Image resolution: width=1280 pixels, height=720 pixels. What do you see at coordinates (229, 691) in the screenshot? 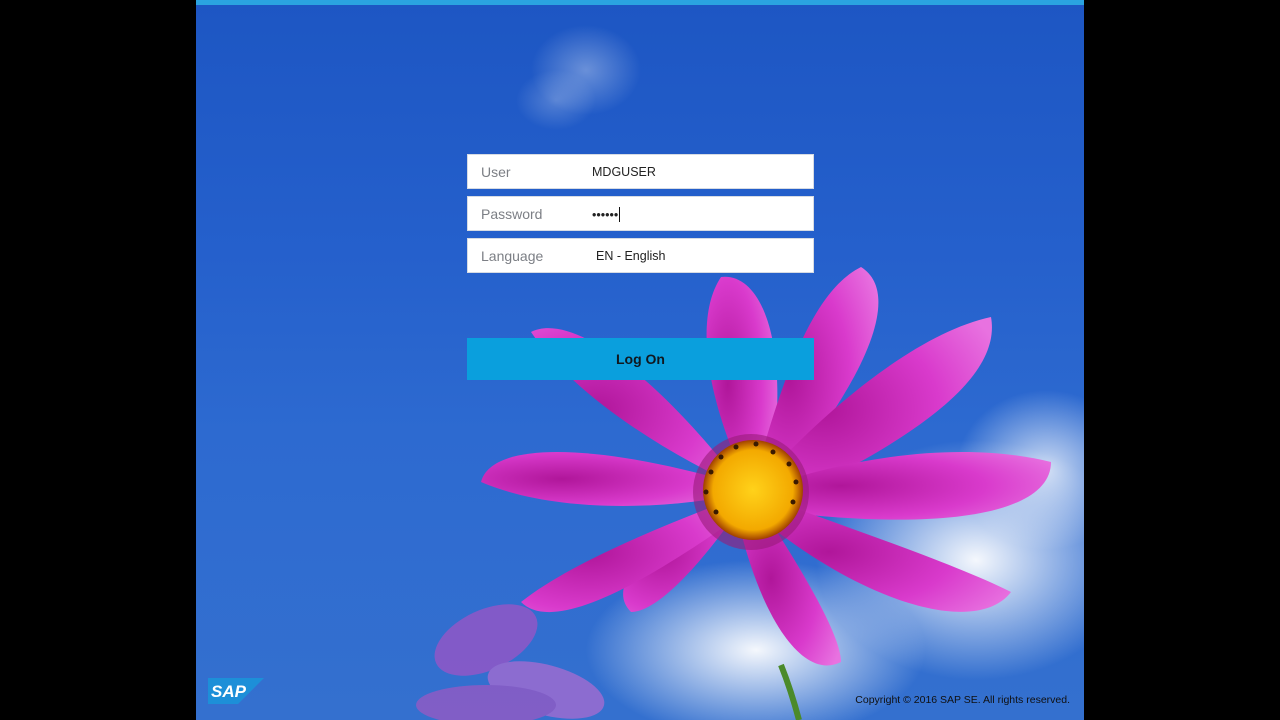
I see `sap-logo-text: SAP` at bounding box center [229, 691].